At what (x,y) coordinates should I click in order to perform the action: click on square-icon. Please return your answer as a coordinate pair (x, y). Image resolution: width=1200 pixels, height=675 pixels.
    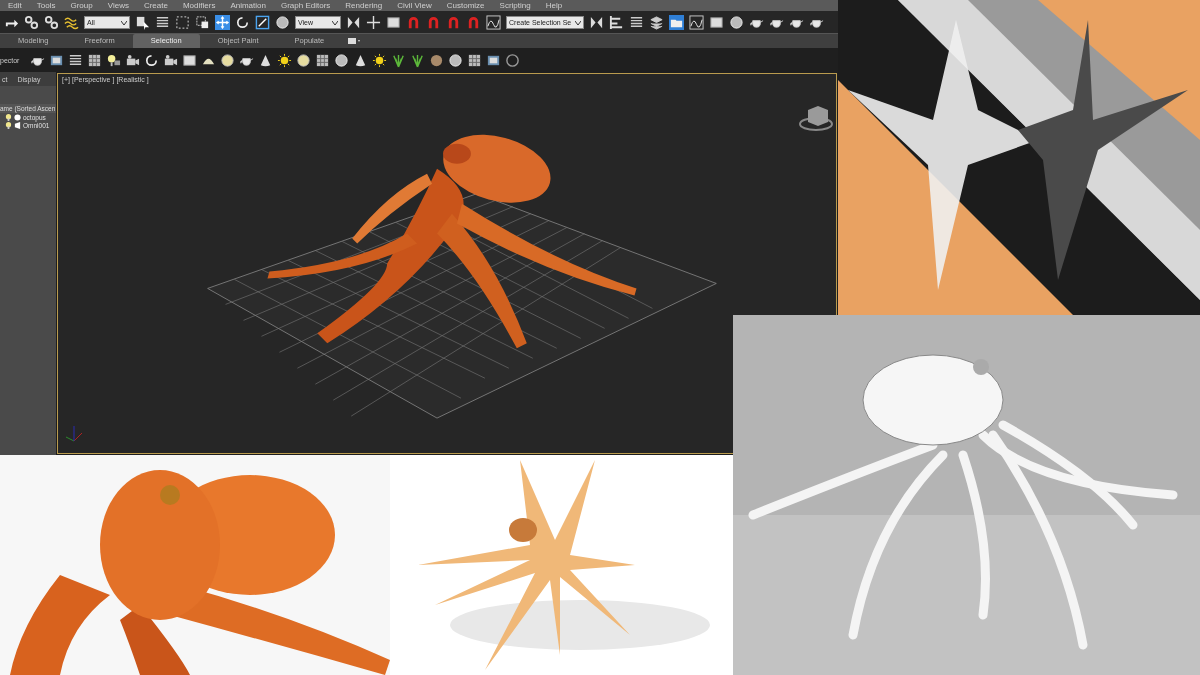
    Looking at the image, I should click on (202, 22).